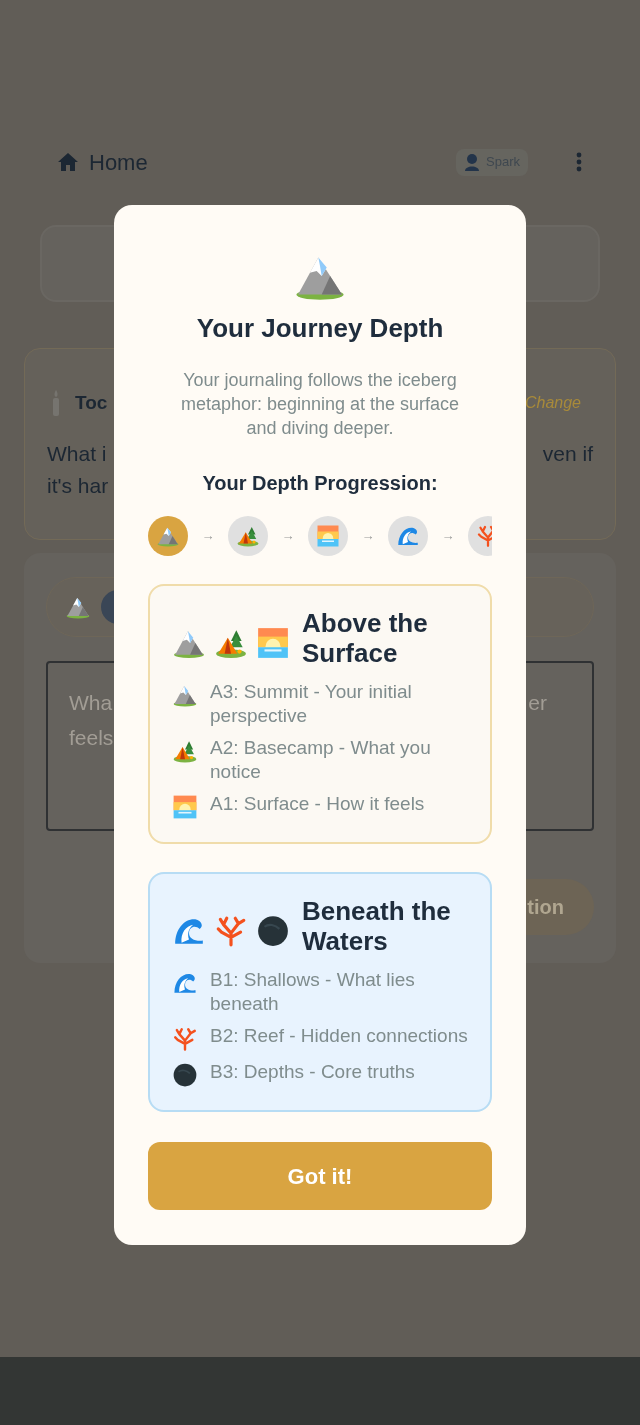 The width and height of the screenshot is (640, 1425). What do you see at coordinates (91, 402) in the screenshot?
I see `prompt-title: Toc` at bounding box center [91, 402].